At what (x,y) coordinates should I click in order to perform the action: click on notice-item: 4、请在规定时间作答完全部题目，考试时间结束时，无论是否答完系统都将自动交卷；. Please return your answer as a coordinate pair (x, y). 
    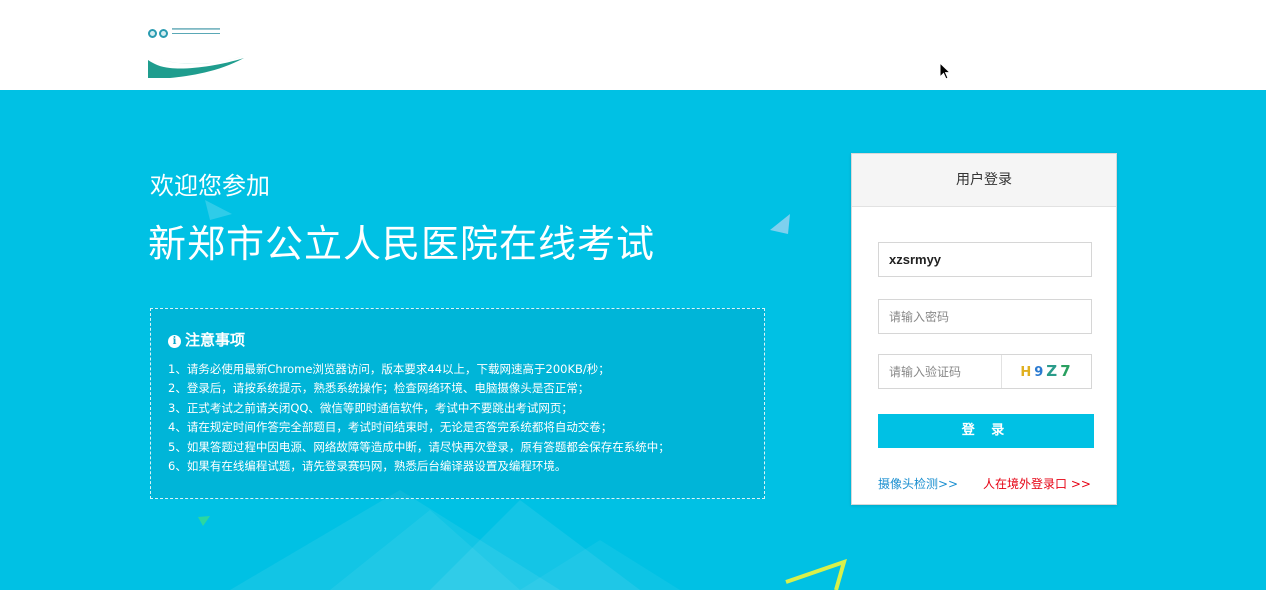
    Looking at the image, I should click on (390, 427).